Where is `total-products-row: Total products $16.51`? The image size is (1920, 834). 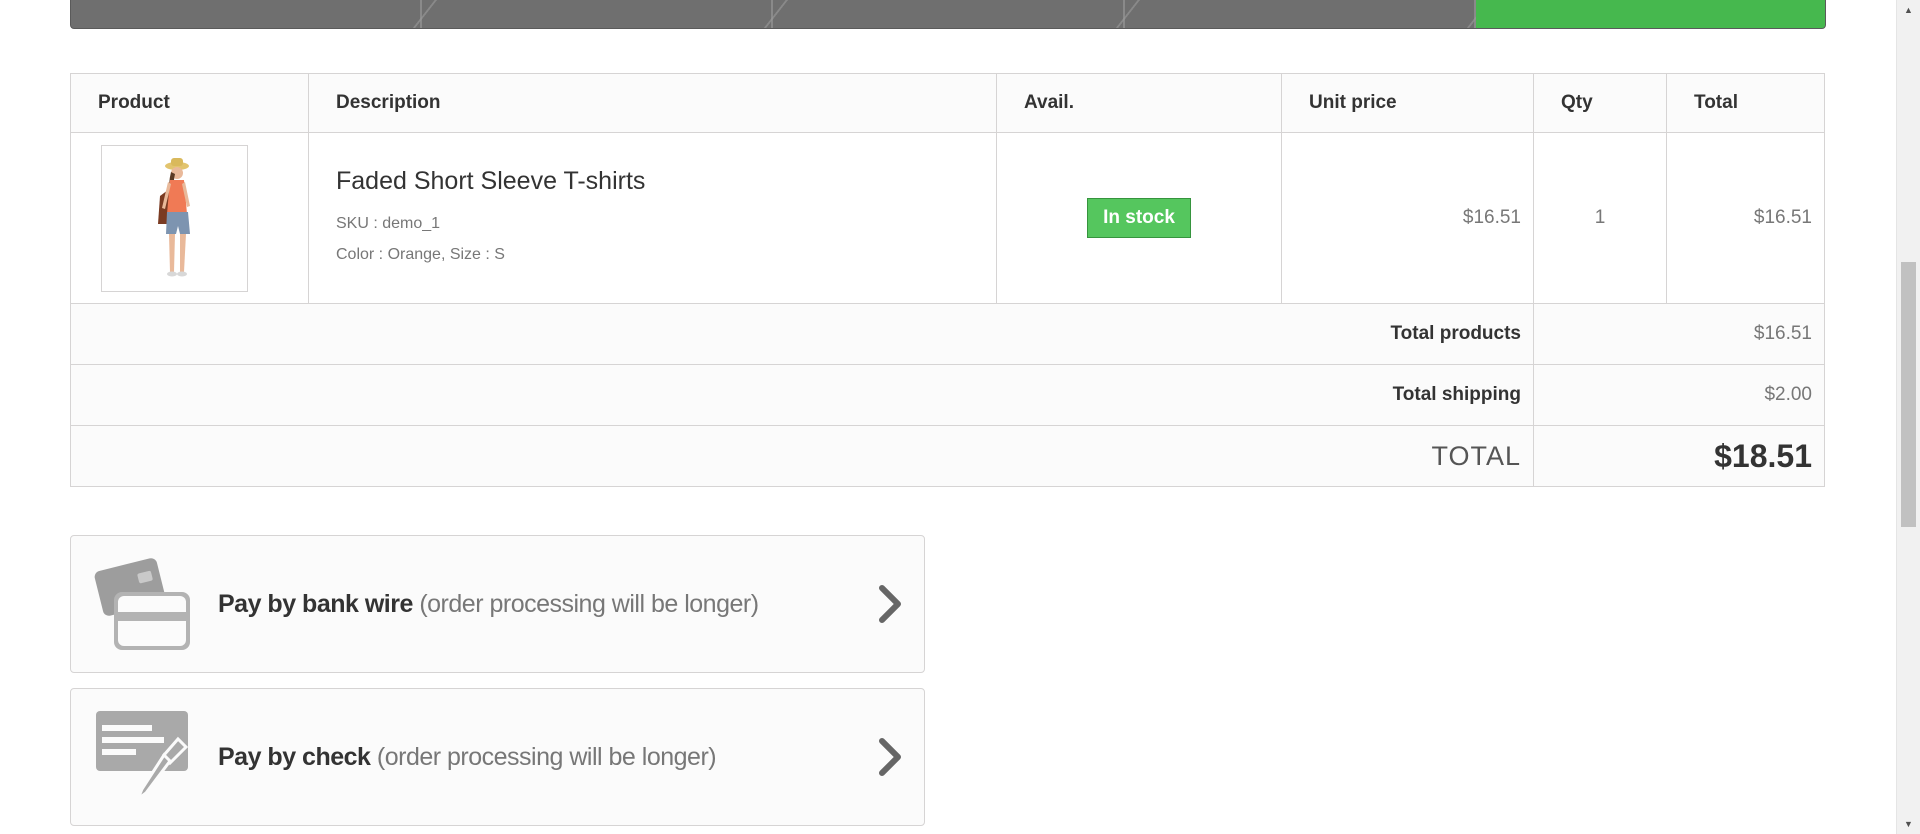 total-products-row: Total products $16.51 is located at coordinates (947, 334).